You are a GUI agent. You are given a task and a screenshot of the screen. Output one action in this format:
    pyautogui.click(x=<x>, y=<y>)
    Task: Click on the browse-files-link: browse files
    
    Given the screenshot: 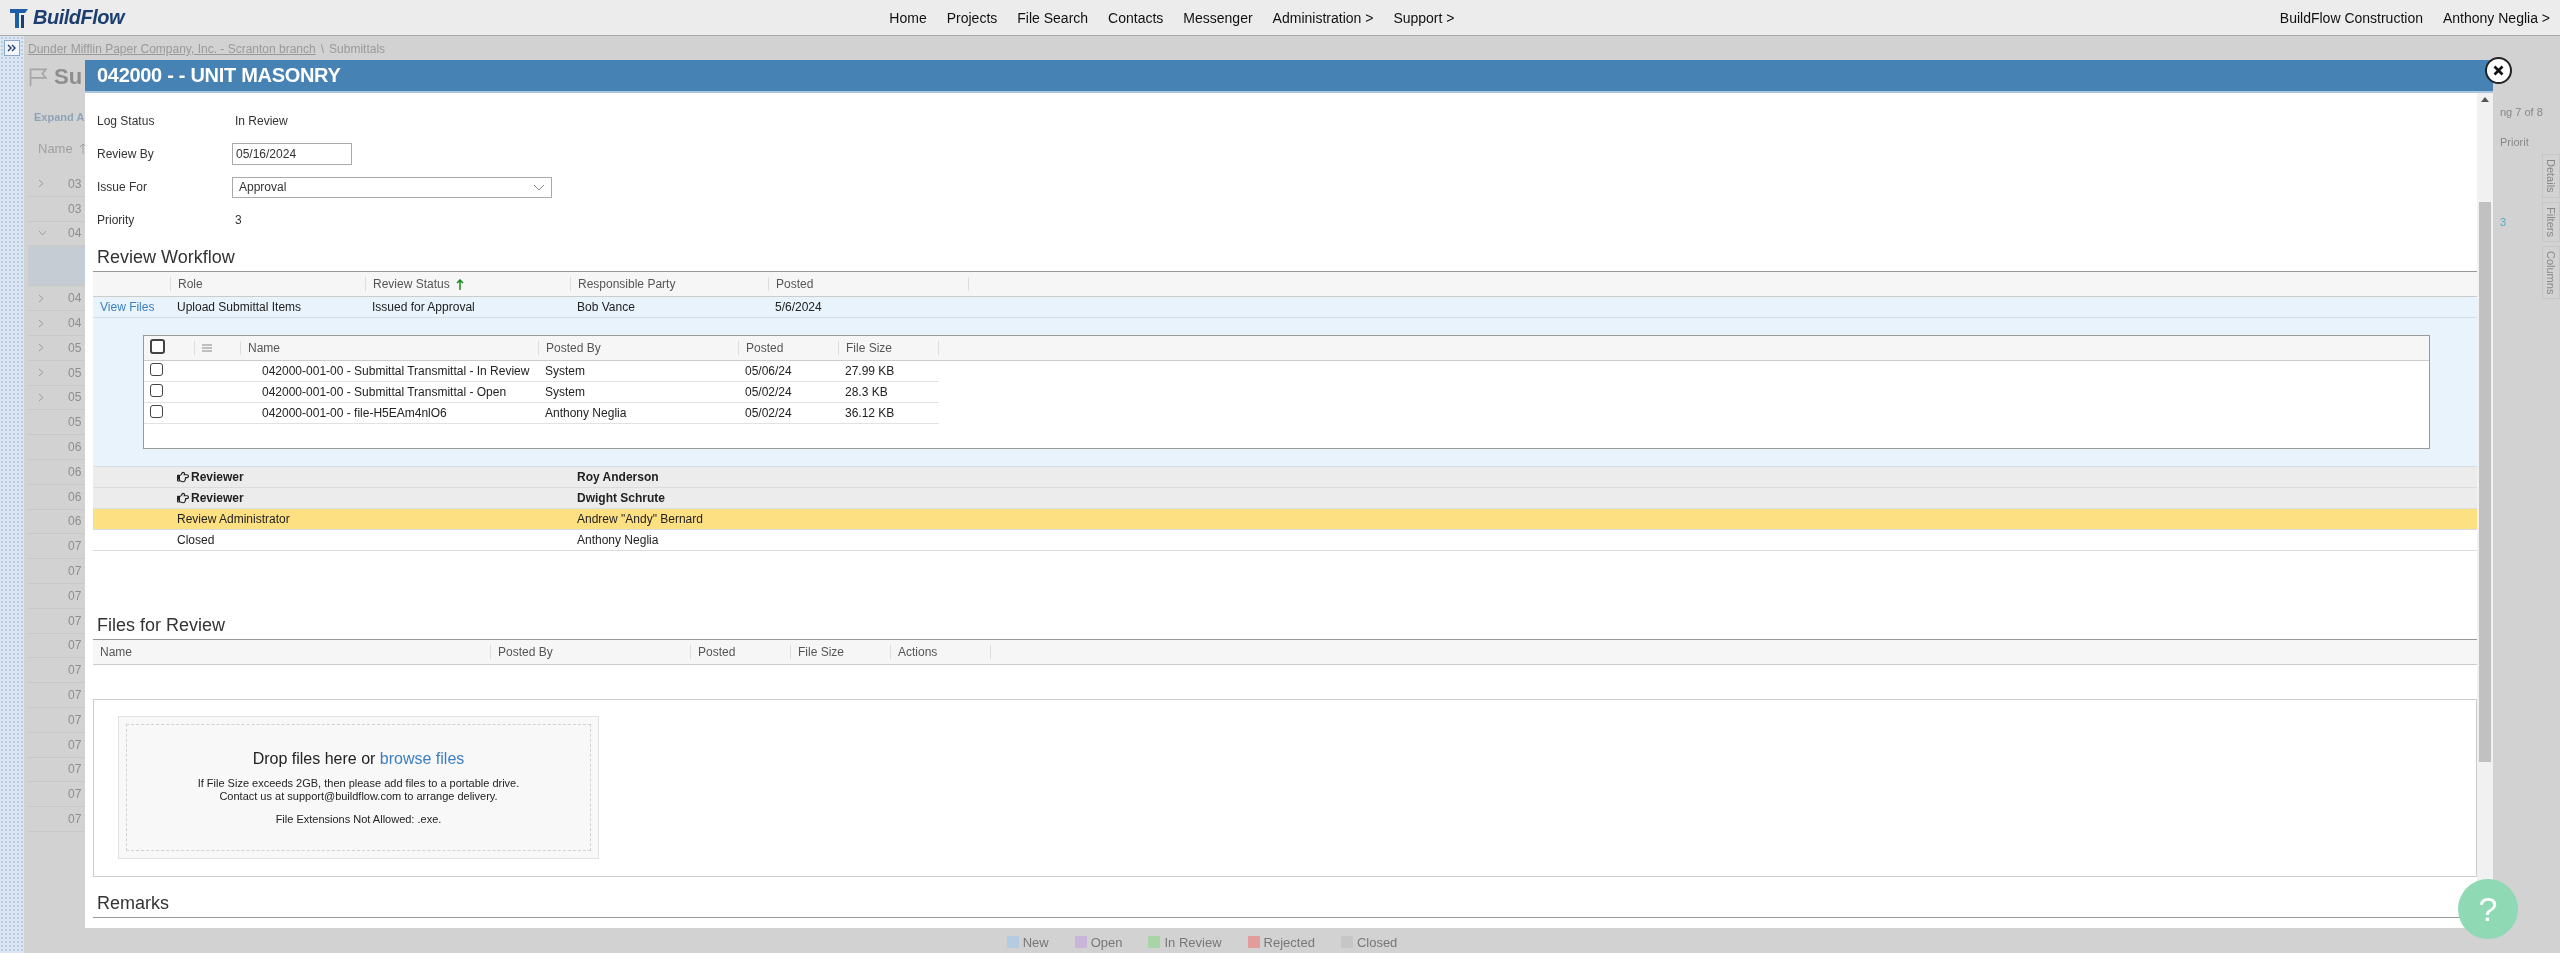 What is the action you would take?
    pyautogui.click(x=422, y=758)
    